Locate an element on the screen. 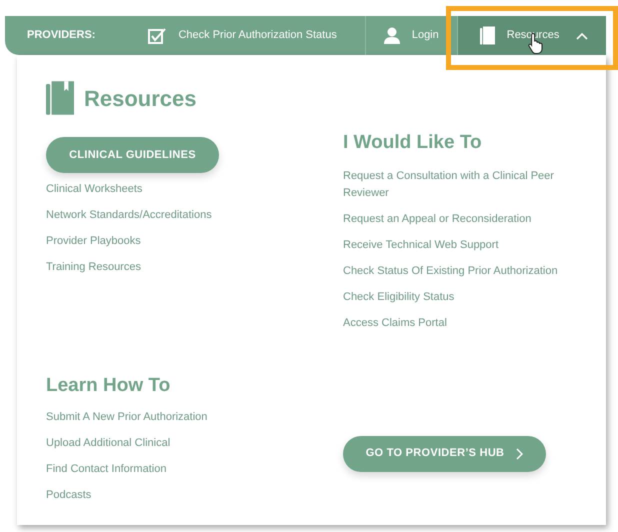 The width and height of the screenshot is (618, 532). menu-link: Provider Playbooks is located at coordinates (194, 241).